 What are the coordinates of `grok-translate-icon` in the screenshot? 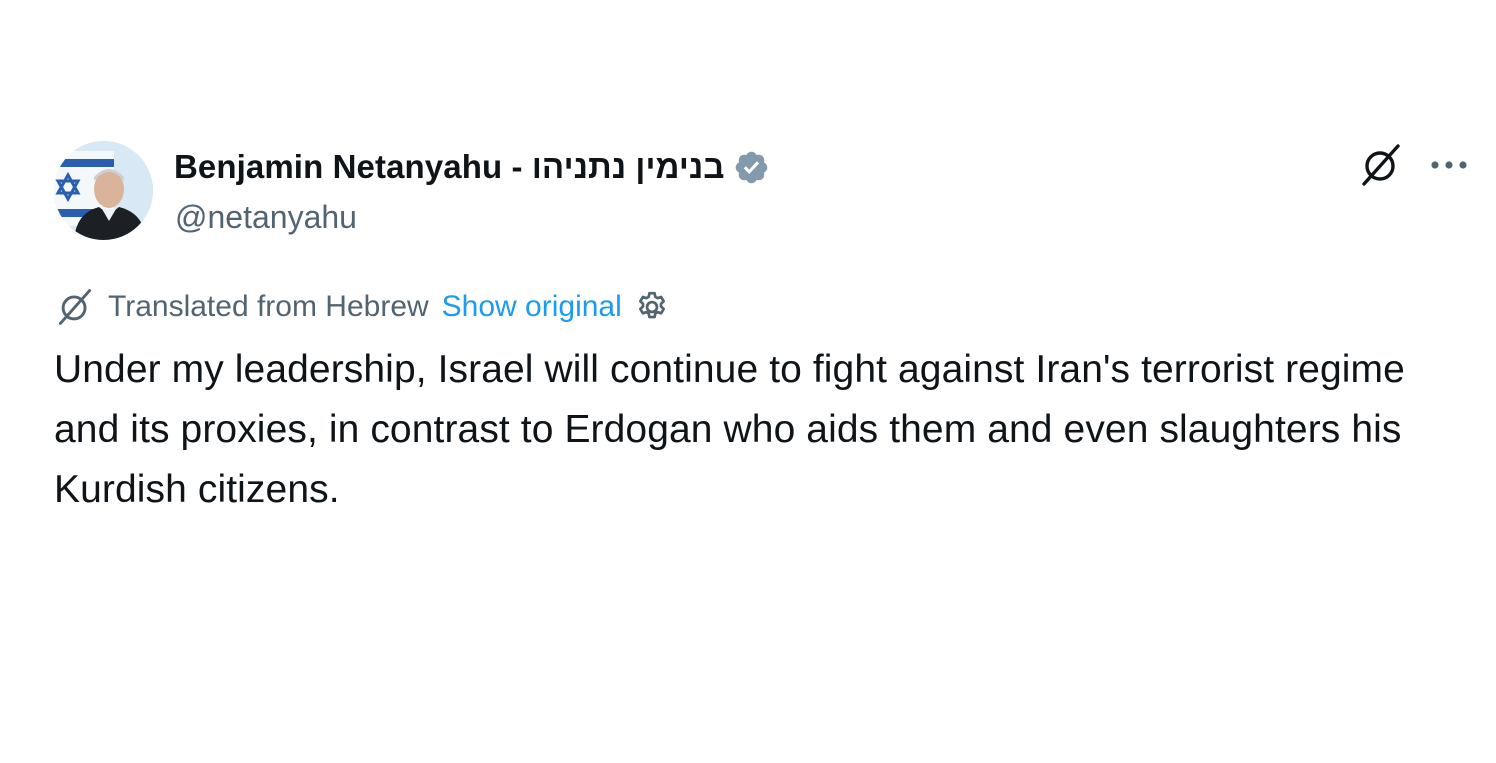 It's located at (75, 307).